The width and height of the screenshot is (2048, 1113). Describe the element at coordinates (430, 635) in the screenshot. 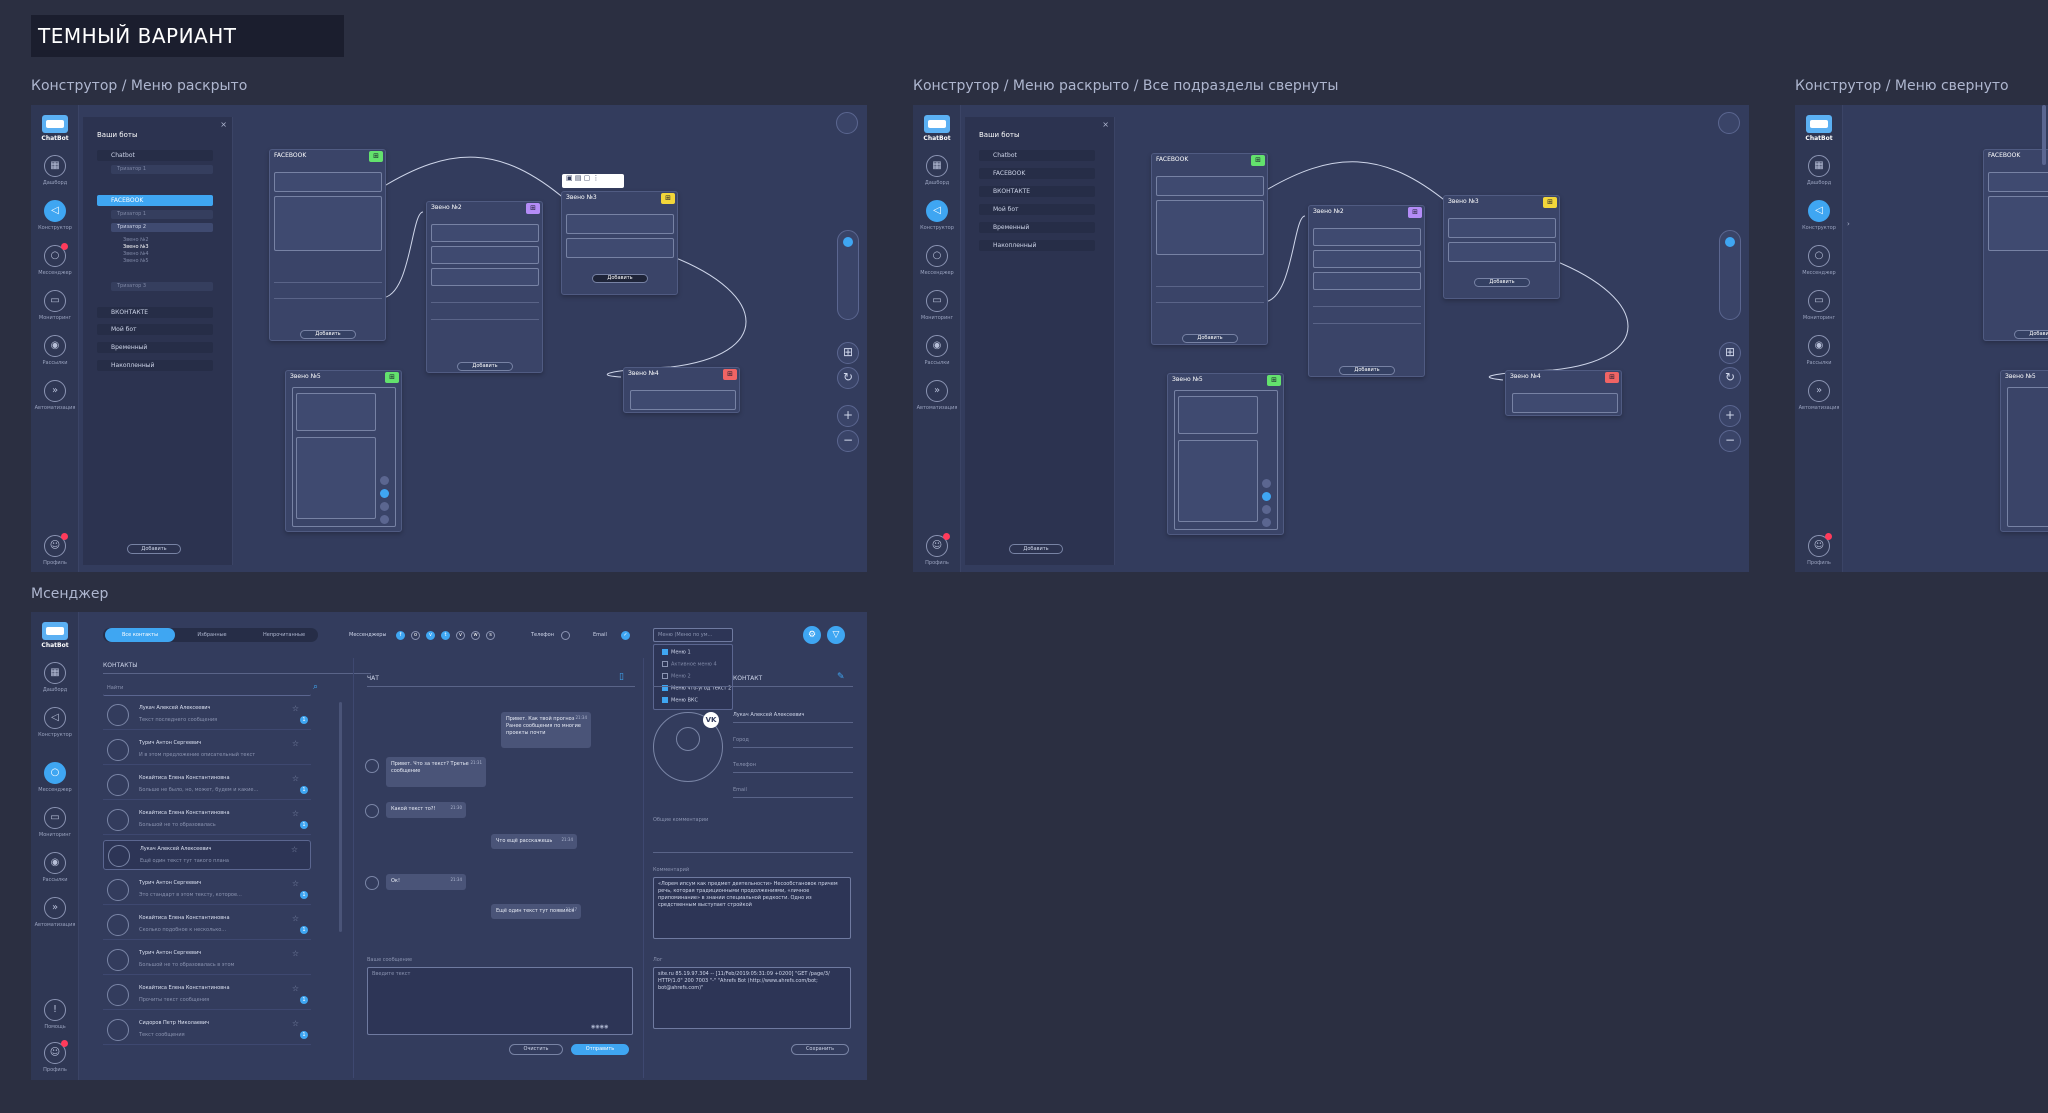

I see `vk-icon: v` at that location.